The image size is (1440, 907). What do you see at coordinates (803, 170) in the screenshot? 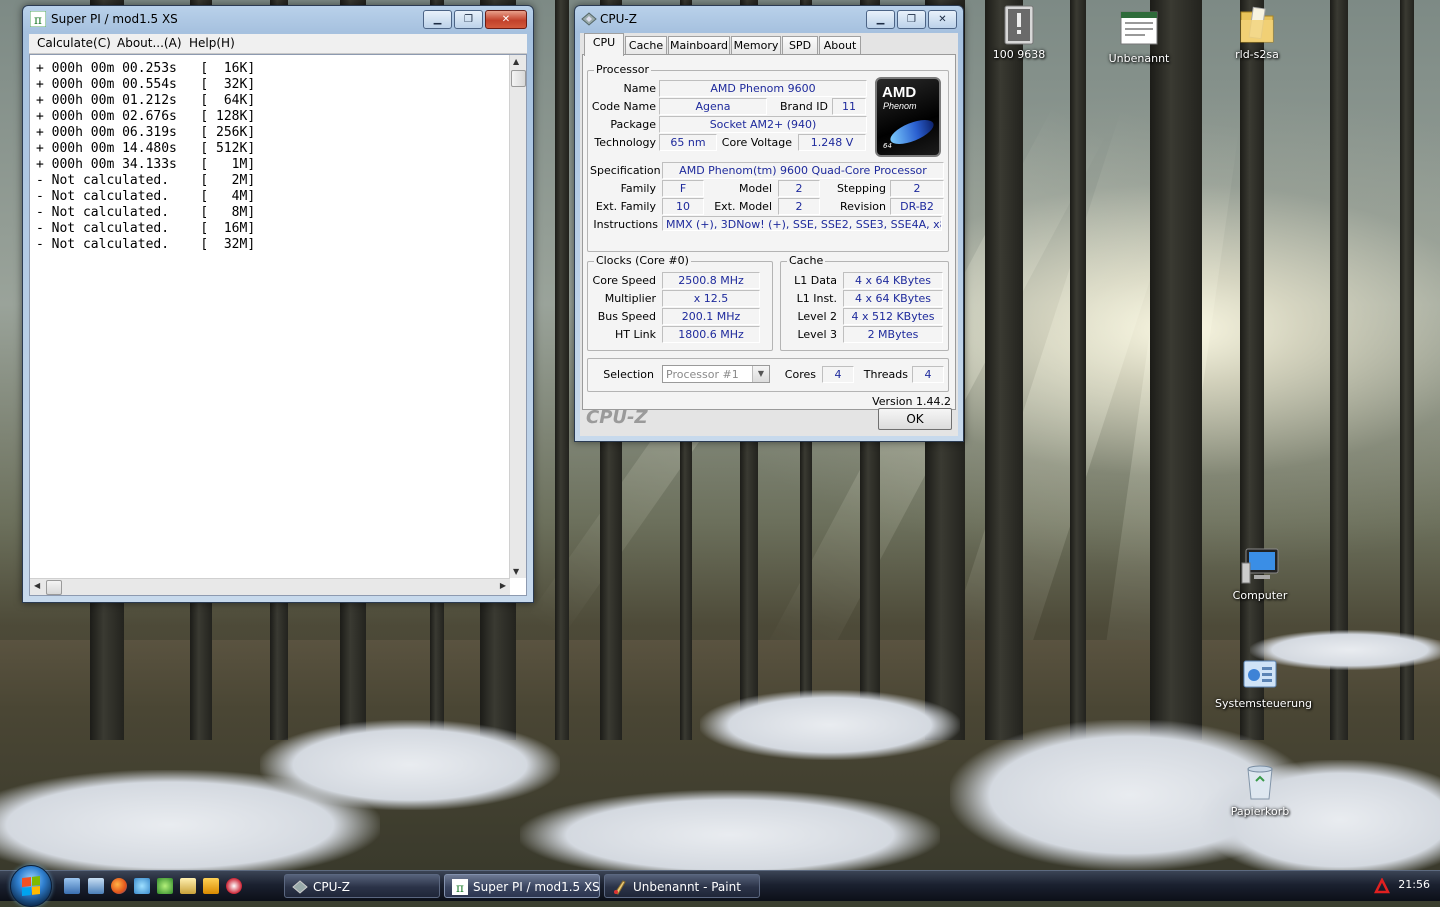
I see `spec-value: AMD Phenom(tm) 9600 Quad-Core Processor` at bounding box center [803, 170].